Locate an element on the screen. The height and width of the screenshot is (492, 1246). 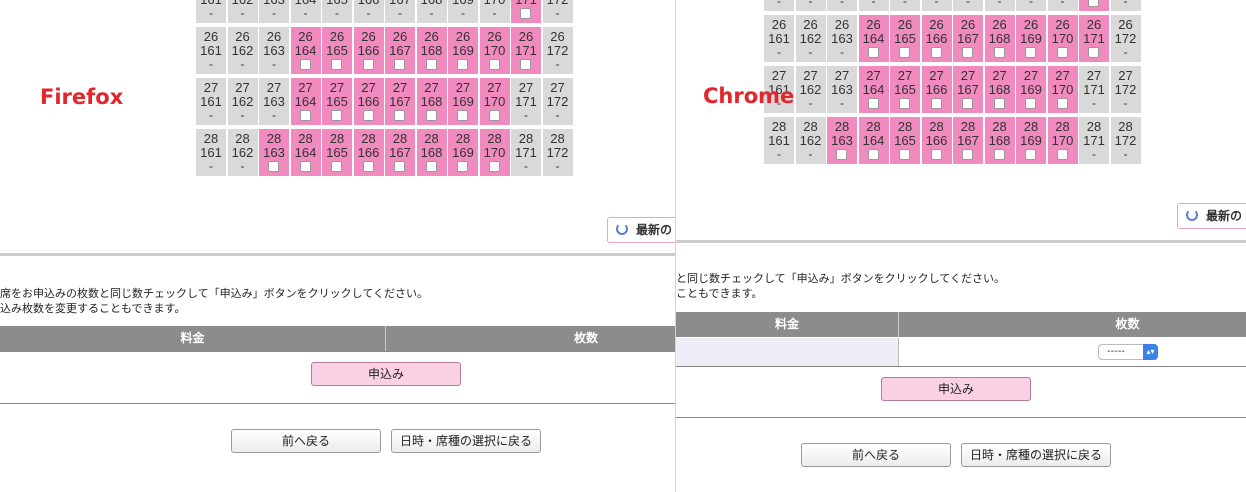
seat-available: 28 168 is located at coordinates (999, 140).